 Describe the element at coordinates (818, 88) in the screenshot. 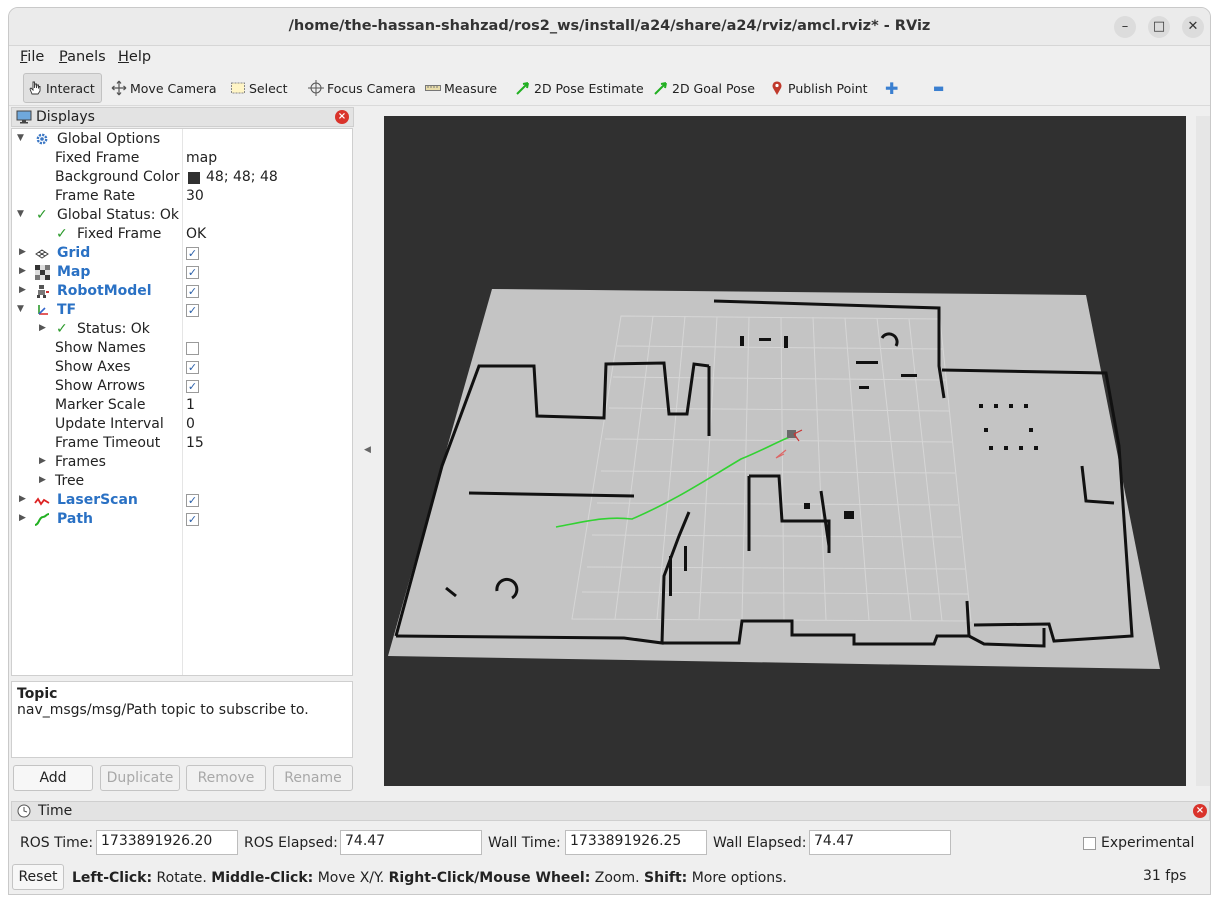

I see `publish-point-tool: Publish Point` at that location.